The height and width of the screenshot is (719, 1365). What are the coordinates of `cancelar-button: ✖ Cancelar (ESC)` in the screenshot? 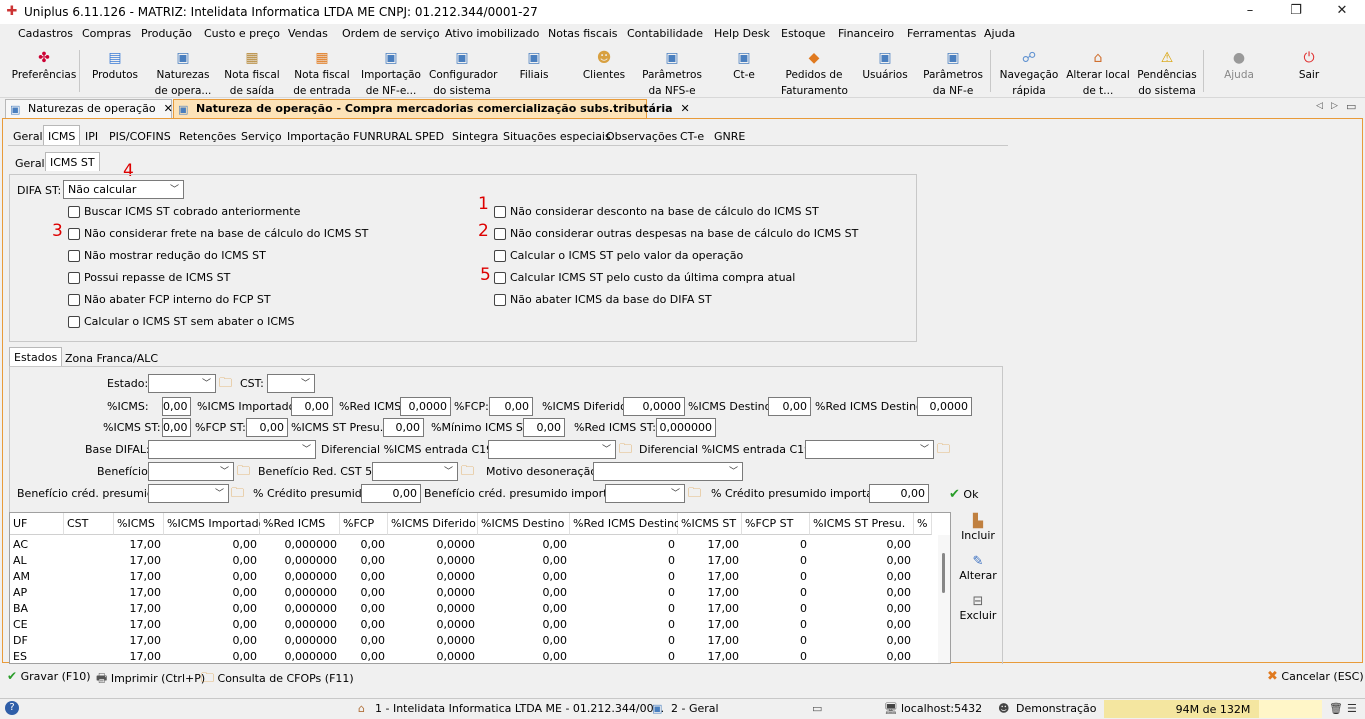 It's located at (1315, 676).